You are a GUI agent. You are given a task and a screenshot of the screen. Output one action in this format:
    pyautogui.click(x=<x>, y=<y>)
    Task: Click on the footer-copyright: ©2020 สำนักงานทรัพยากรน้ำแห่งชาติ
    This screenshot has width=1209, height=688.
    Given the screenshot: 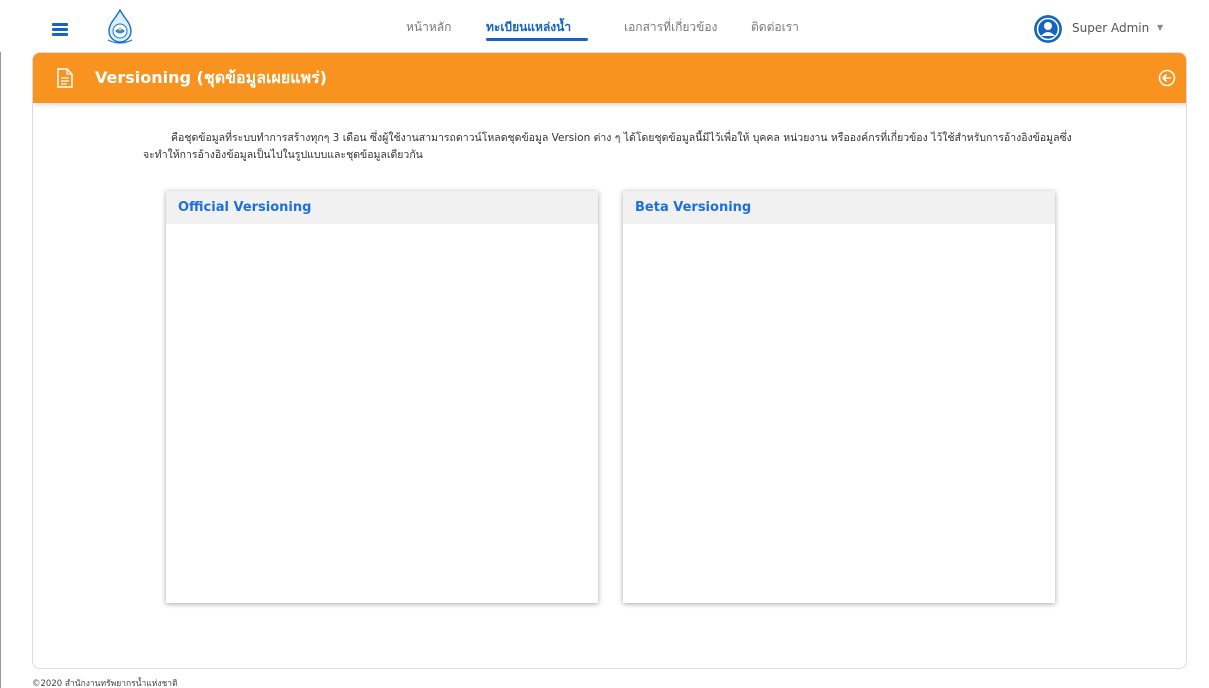 What is the action you would take?
    pyautogui.click(x=105, y=683)
    